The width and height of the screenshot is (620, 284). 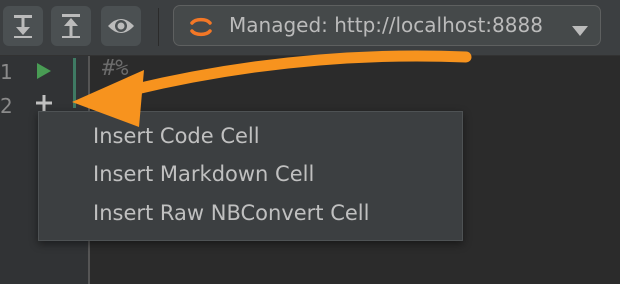 What do you see at coordinates (250, 136) in the screenshot?
I see `menu-item-insert-code-cell: Insert Code Cell` at bounding box center [250, 136].